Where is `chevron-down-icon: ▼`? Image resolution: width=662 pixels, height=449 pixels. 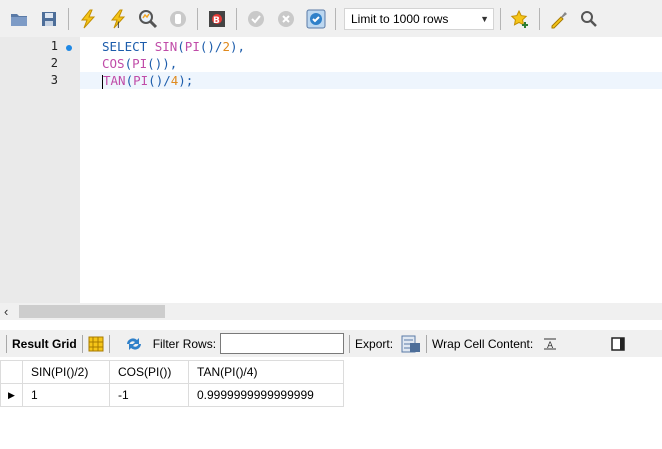 chevron-down-icon: ▼ is located at coordinates (484, 18).